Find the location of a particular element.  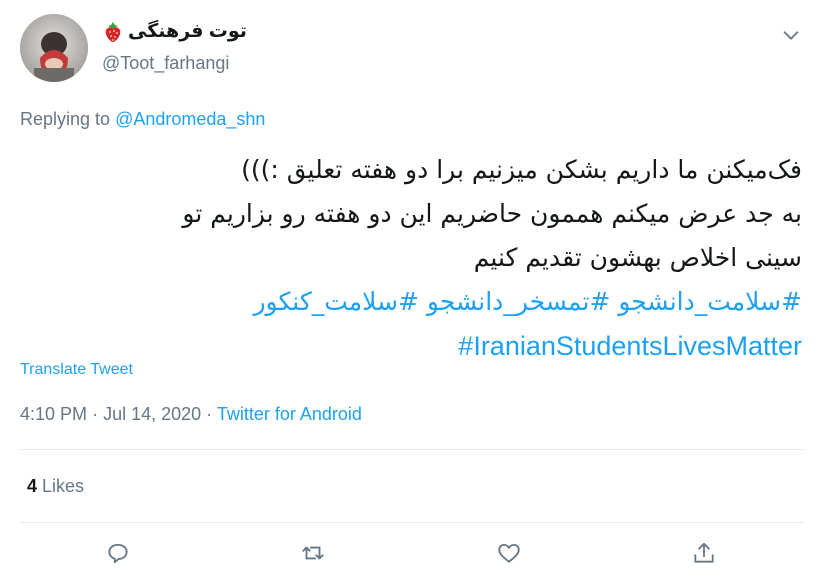

avatar is located at coordinates (54, 48).